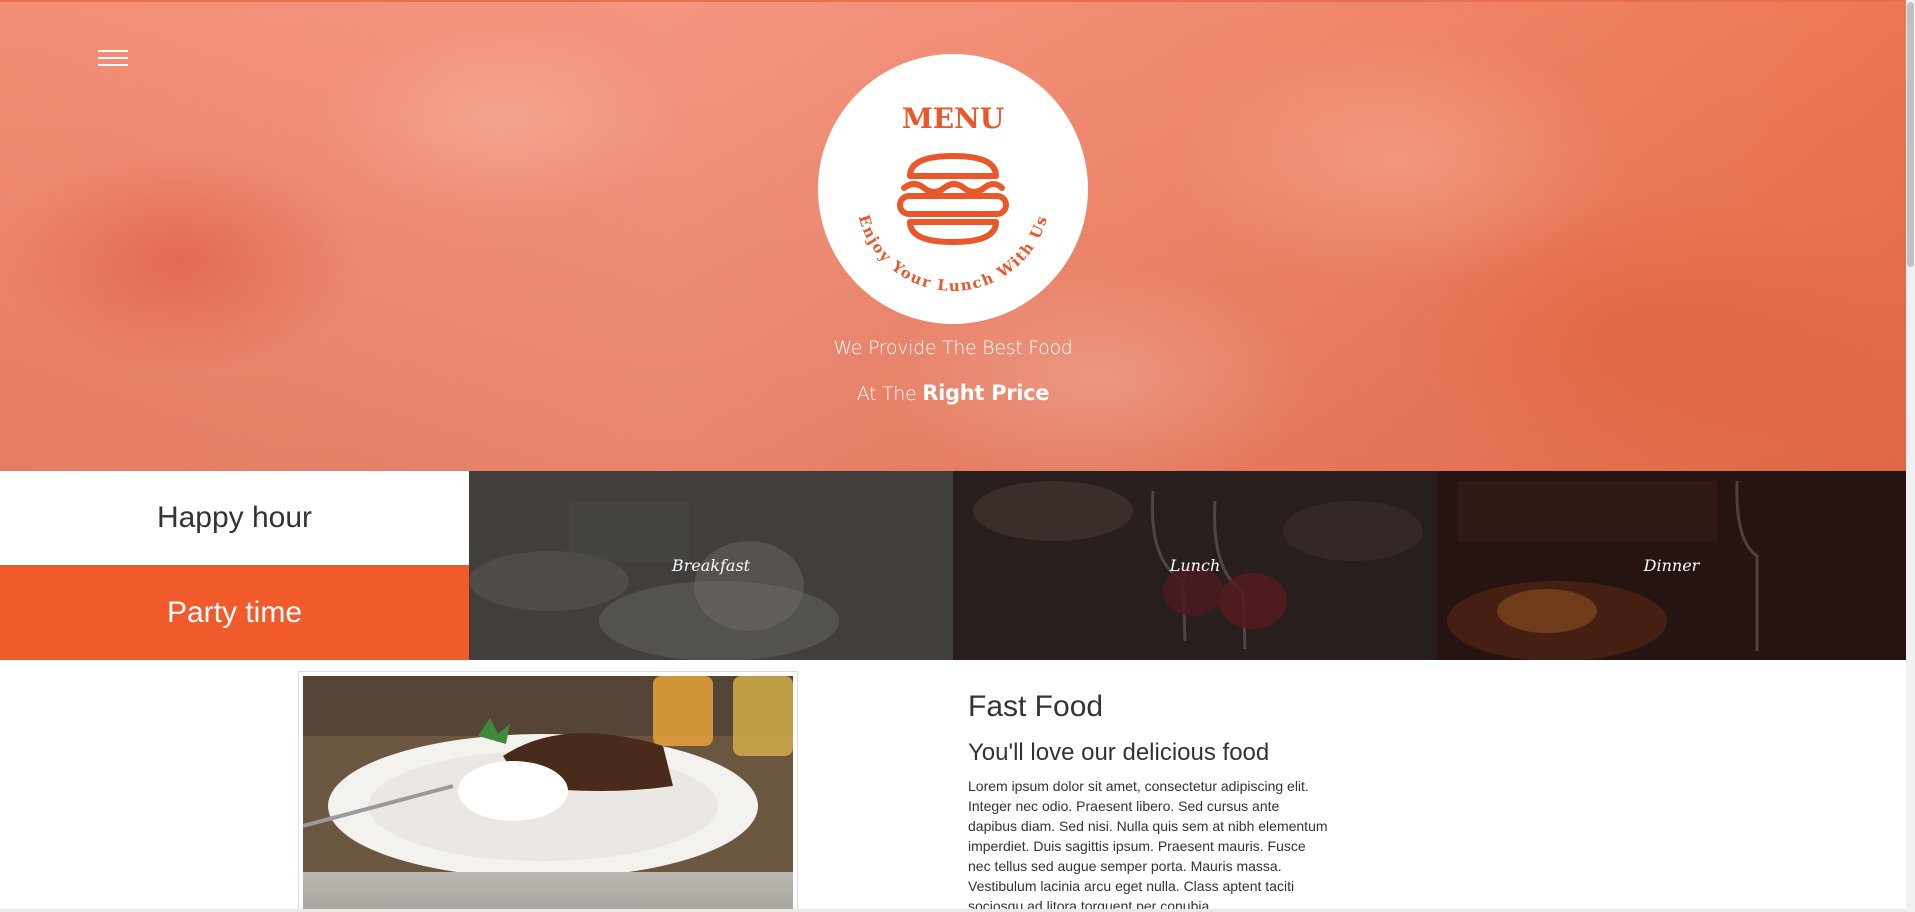 Image resolution: width=1915 pixels, height=912 pixels. Describe the element at coordinates (548, 892) in the screenshot. I see `secondary-food-photo` at that location.